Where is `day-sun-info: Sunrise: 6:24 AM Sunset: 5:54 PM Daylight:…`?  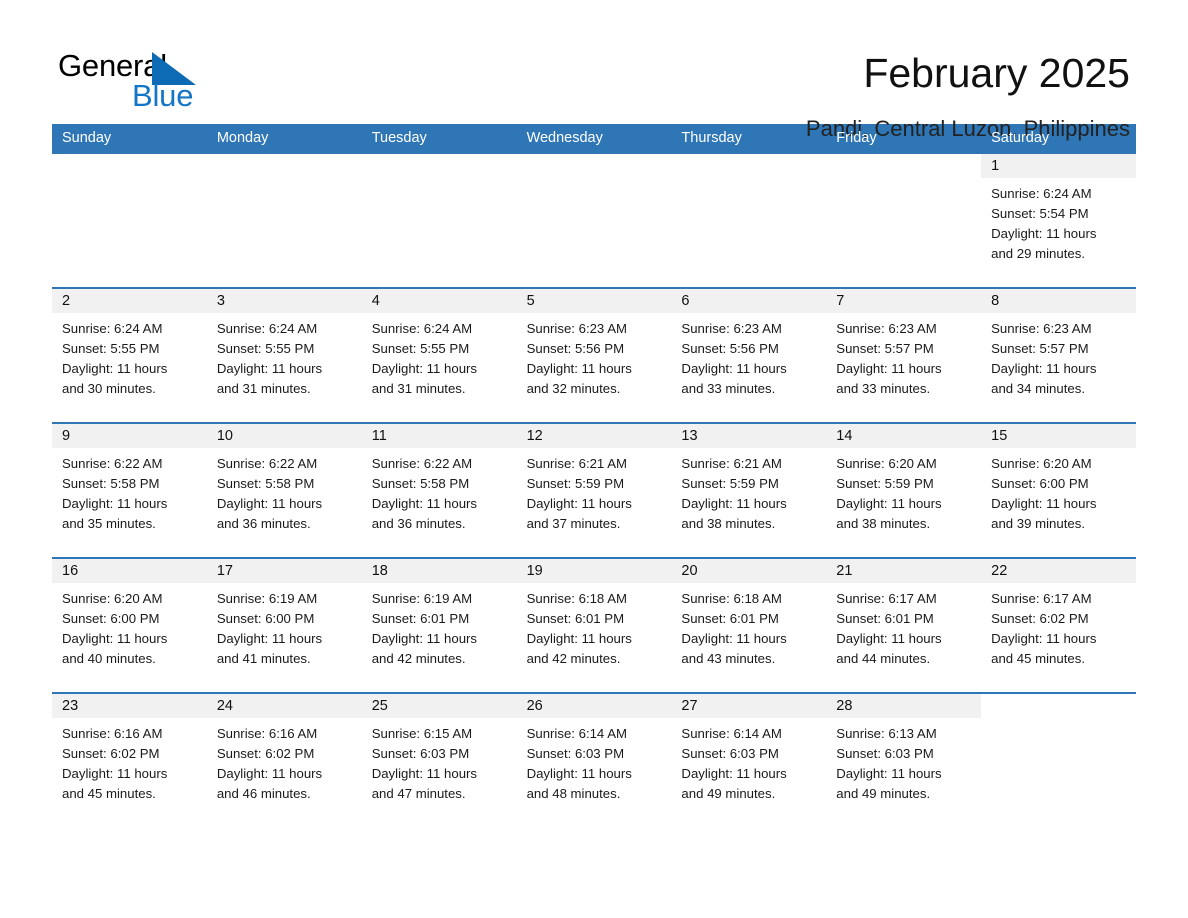
day-sun-info: Sunrise: 6:24 AM Sunset: 5:54 PM Daylight:… is located at coordinates (1058, 221).